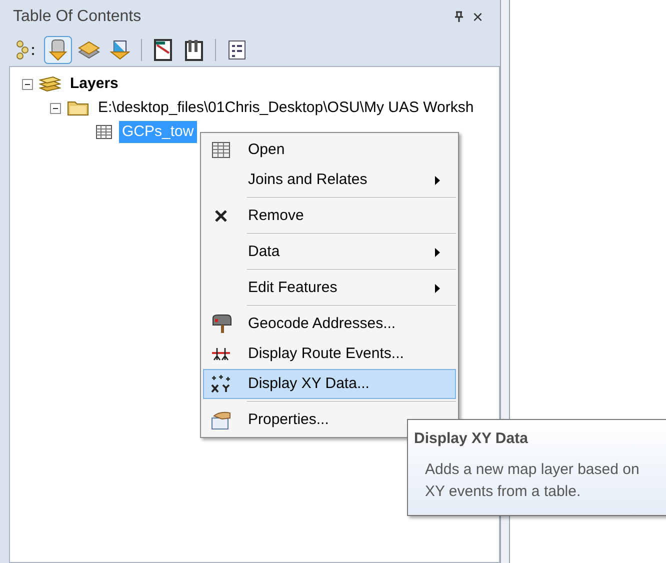 The height and width of the screenshot is (563, 666). Describe the element at coordinates (471, 439) in the screenshot. I see `tooltip-title: Display XY Data` at that location.